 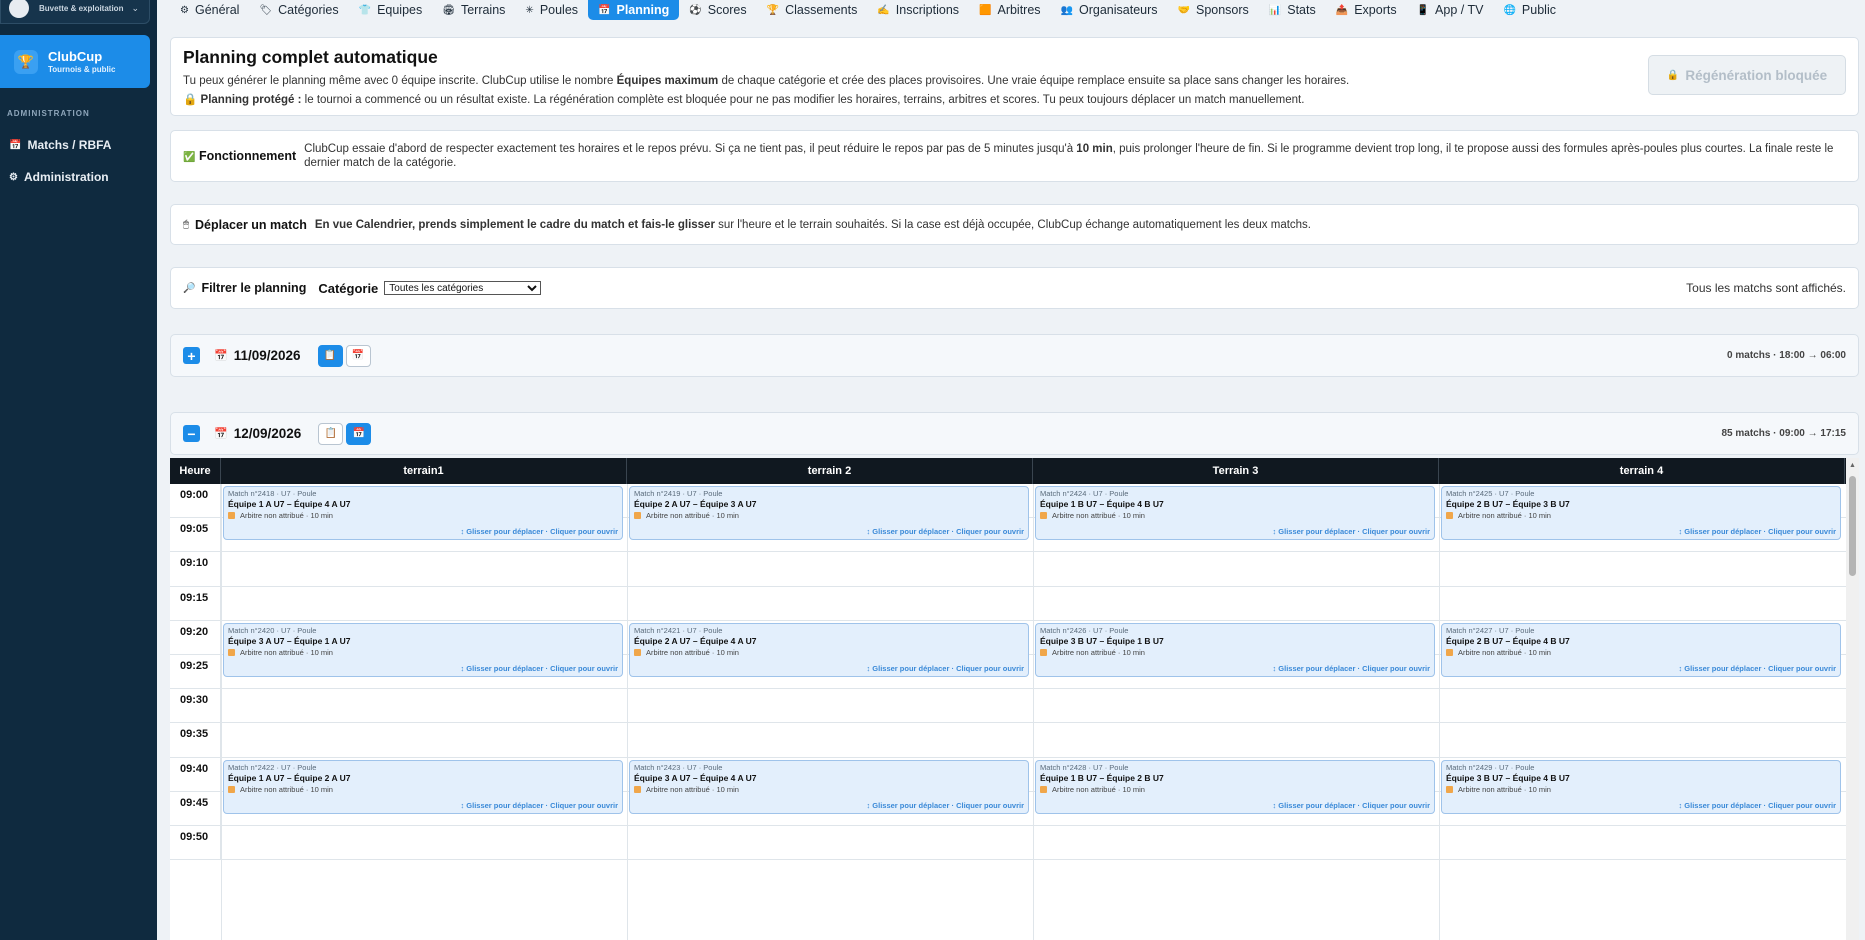 What do you see at coordinates (1490, 630) in the screenshot?
I see `match-meta: Match n°2427 · U7 · Poule` at bounding box center [1490, 630].